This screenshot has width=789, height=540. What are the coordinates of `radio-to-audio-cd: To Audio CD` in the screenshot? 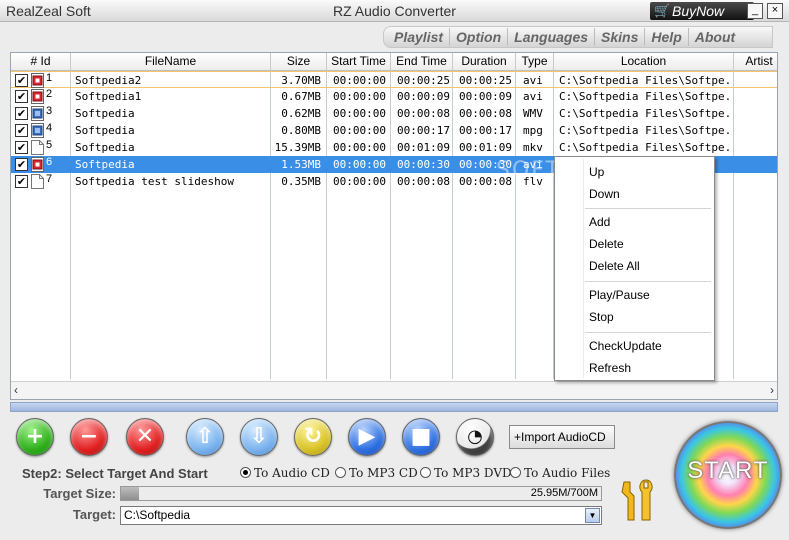 It's located at (285, 474).